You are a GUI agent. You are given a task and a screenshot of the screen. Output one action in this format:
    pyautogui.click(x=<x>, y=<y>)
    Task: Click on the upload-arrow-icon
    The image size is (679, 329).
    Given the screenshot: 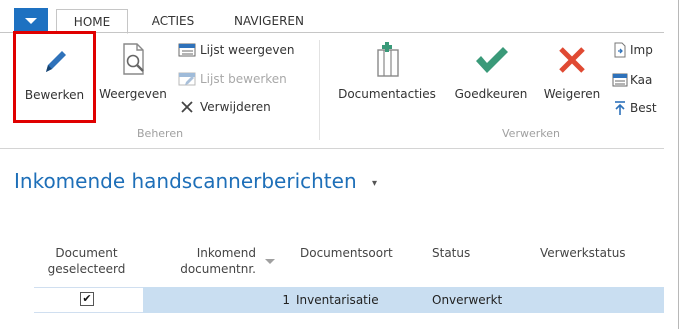 What is the action you would take?
    pyautogui.click(x=620, y=108)
    